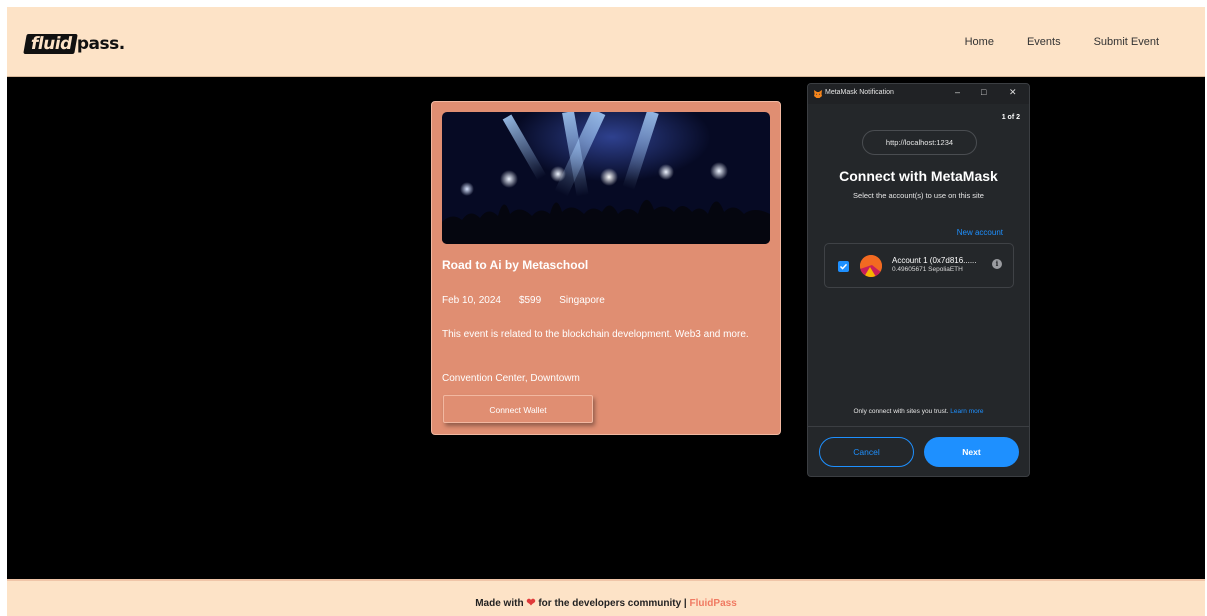 The image size is (1207, 616). Describe the element at coordinates (499, 603) in the screenshot. I see `footer-prefix: Made with` at that location.